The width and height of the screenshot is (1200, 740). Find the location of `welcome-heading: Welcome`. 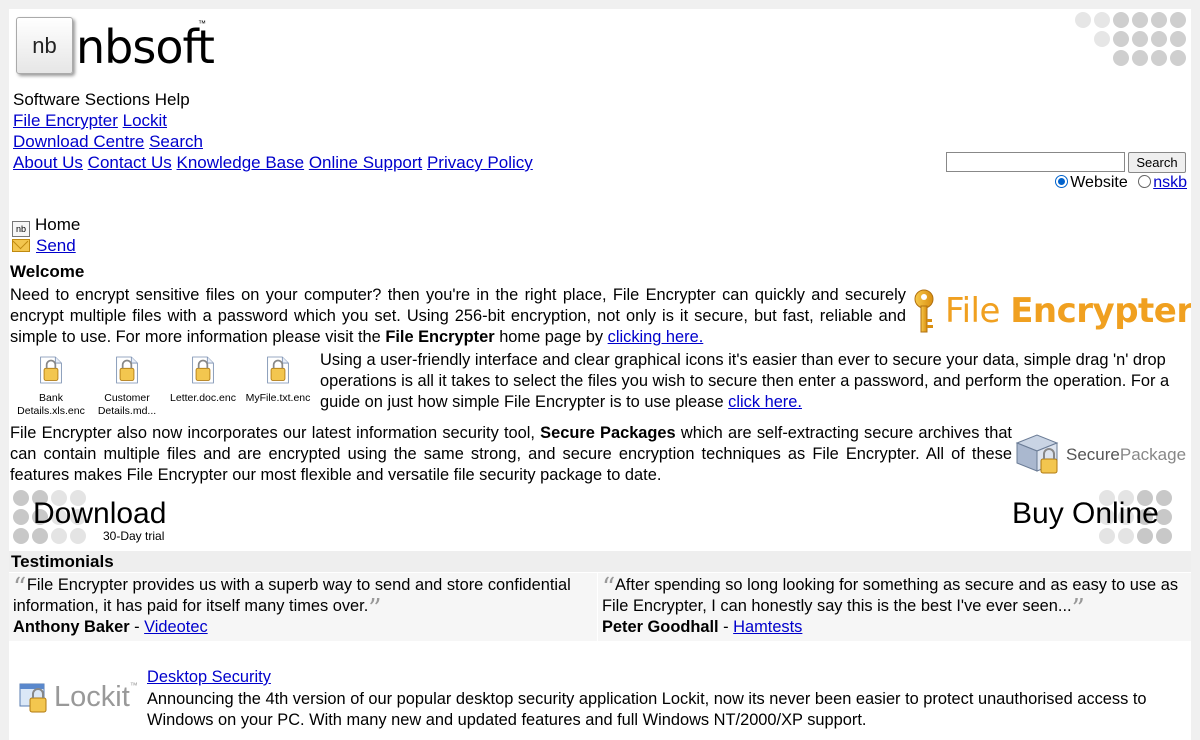

welcome-heading: Welcome is located at coordinates (47, 271).